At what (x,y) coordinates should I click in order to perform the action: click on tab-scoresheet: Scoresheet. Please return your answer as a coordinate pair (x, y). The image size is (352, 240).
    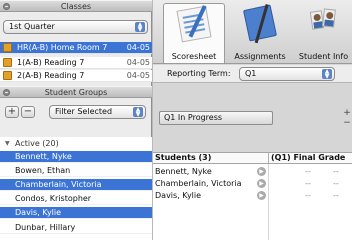
    Looking at the image, I should click on (194, 33).